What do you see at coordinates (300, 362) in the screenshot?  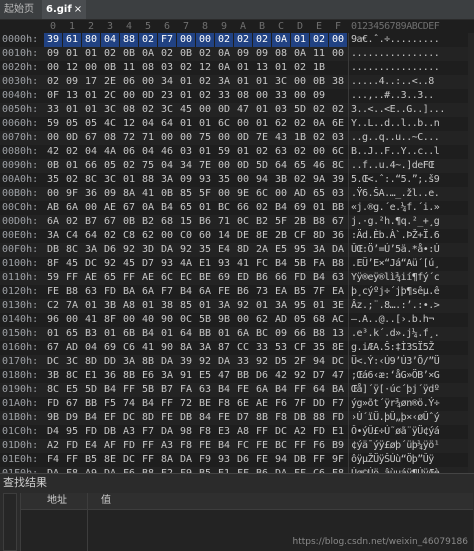 I see `hex-byte: 2F` at bounding box center [300, 362].